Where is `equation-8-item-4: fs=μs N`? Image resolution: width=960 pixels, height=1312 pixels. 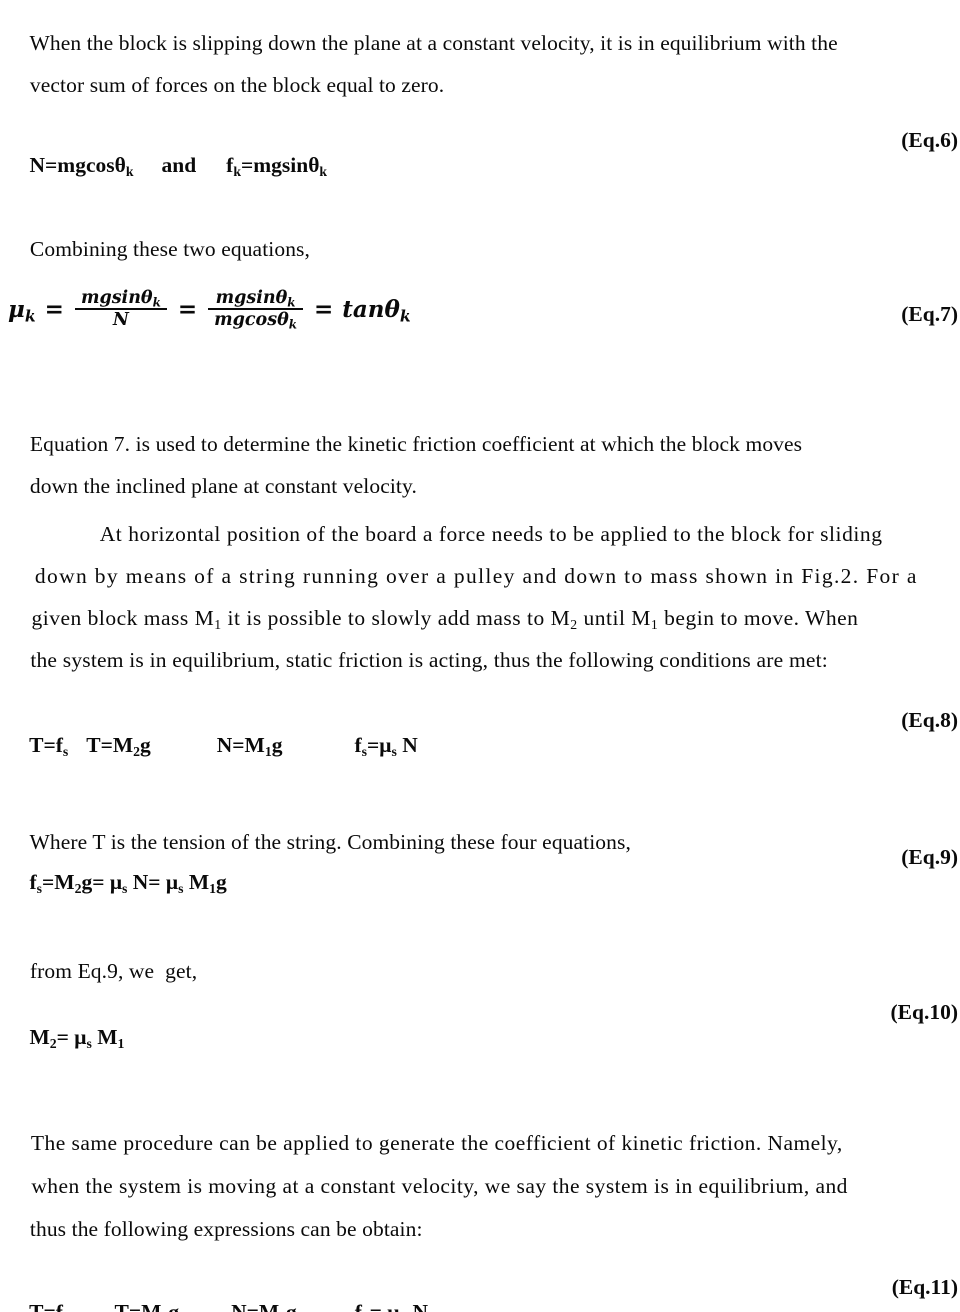 equation-8-item-4: fs=μs N is located at coordinates (386, 745).